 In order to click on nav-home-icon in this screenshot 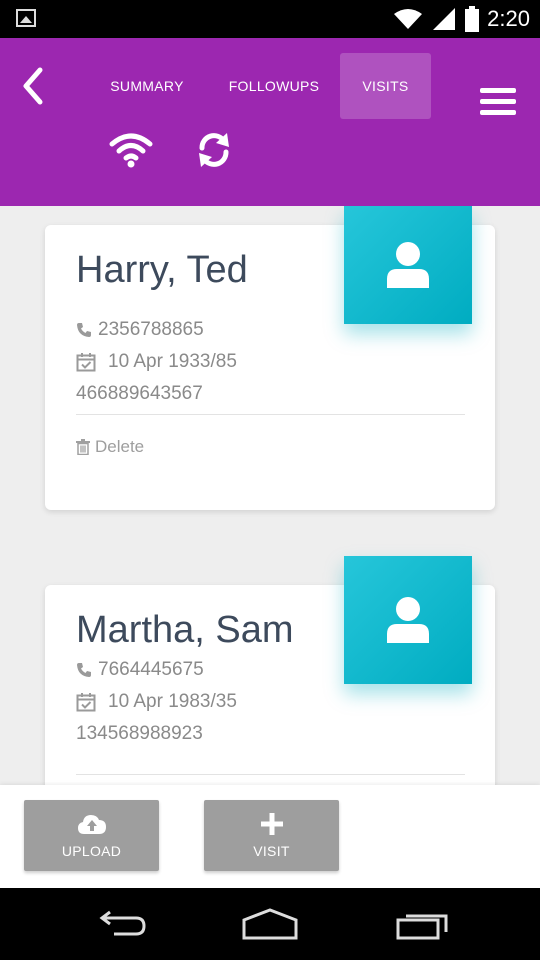, I will do `click(270, 924)`.